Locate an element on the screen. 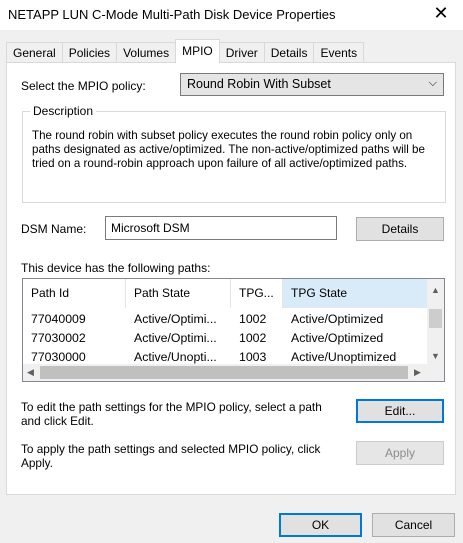  policy-selected-value: Round Robin With Subset is located at coordinates (259, 84).